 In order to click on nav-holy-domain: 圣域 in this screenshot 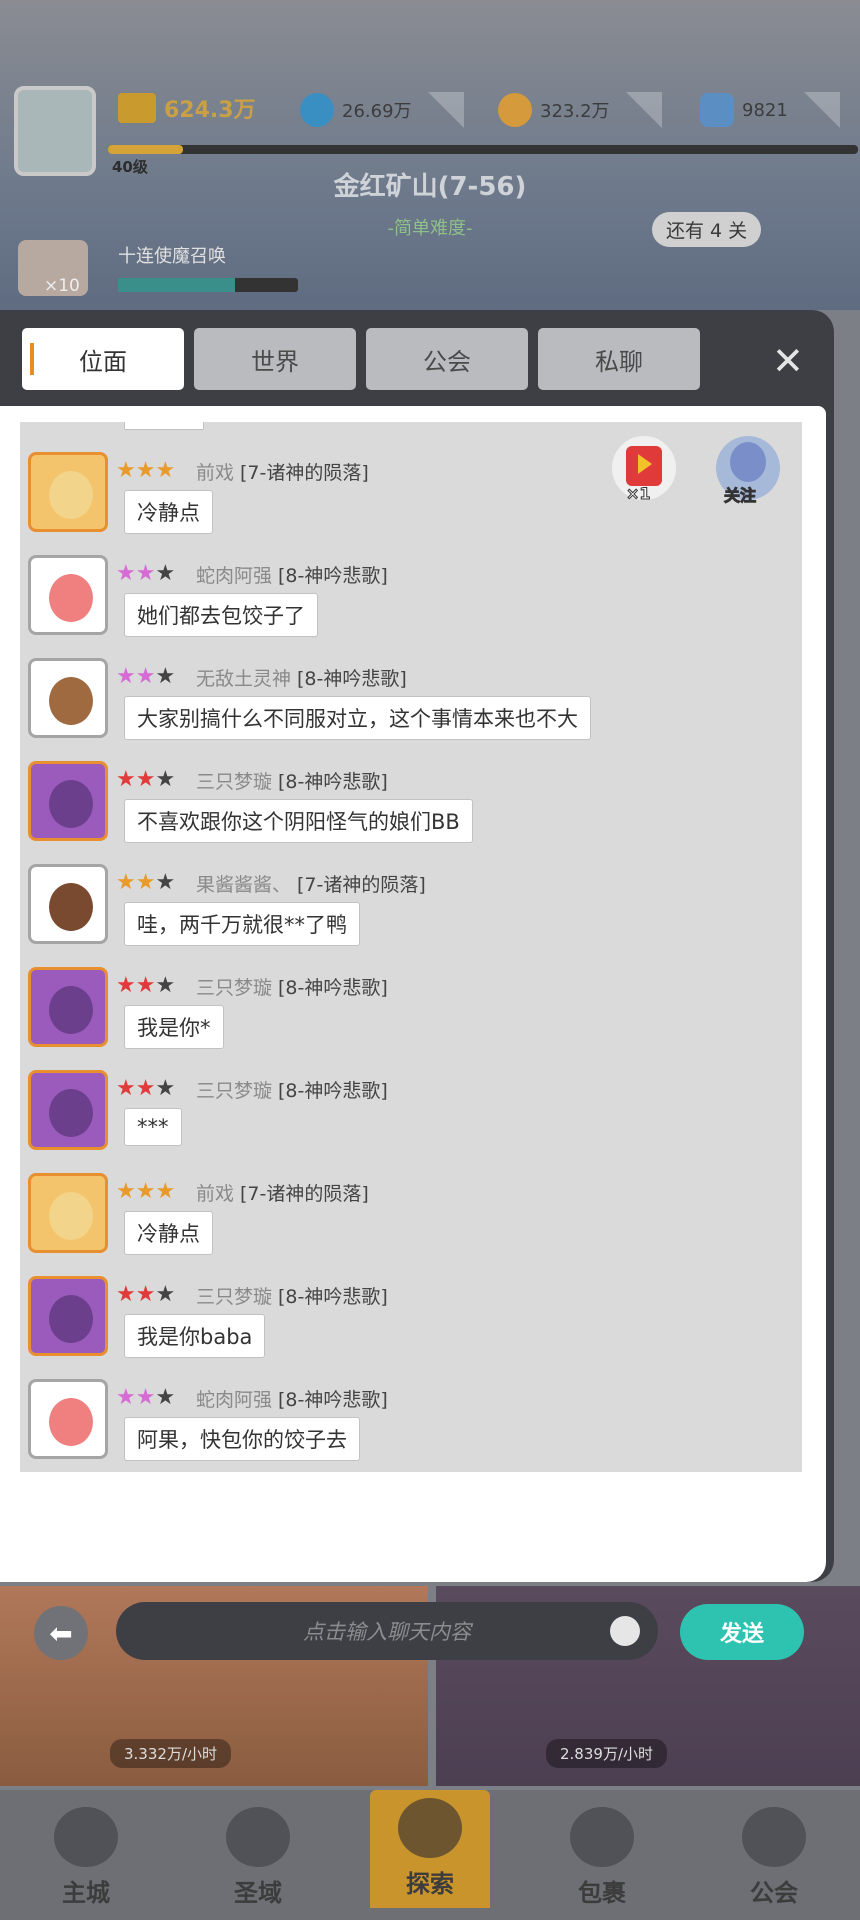, I will do `click(258, 1857)`.